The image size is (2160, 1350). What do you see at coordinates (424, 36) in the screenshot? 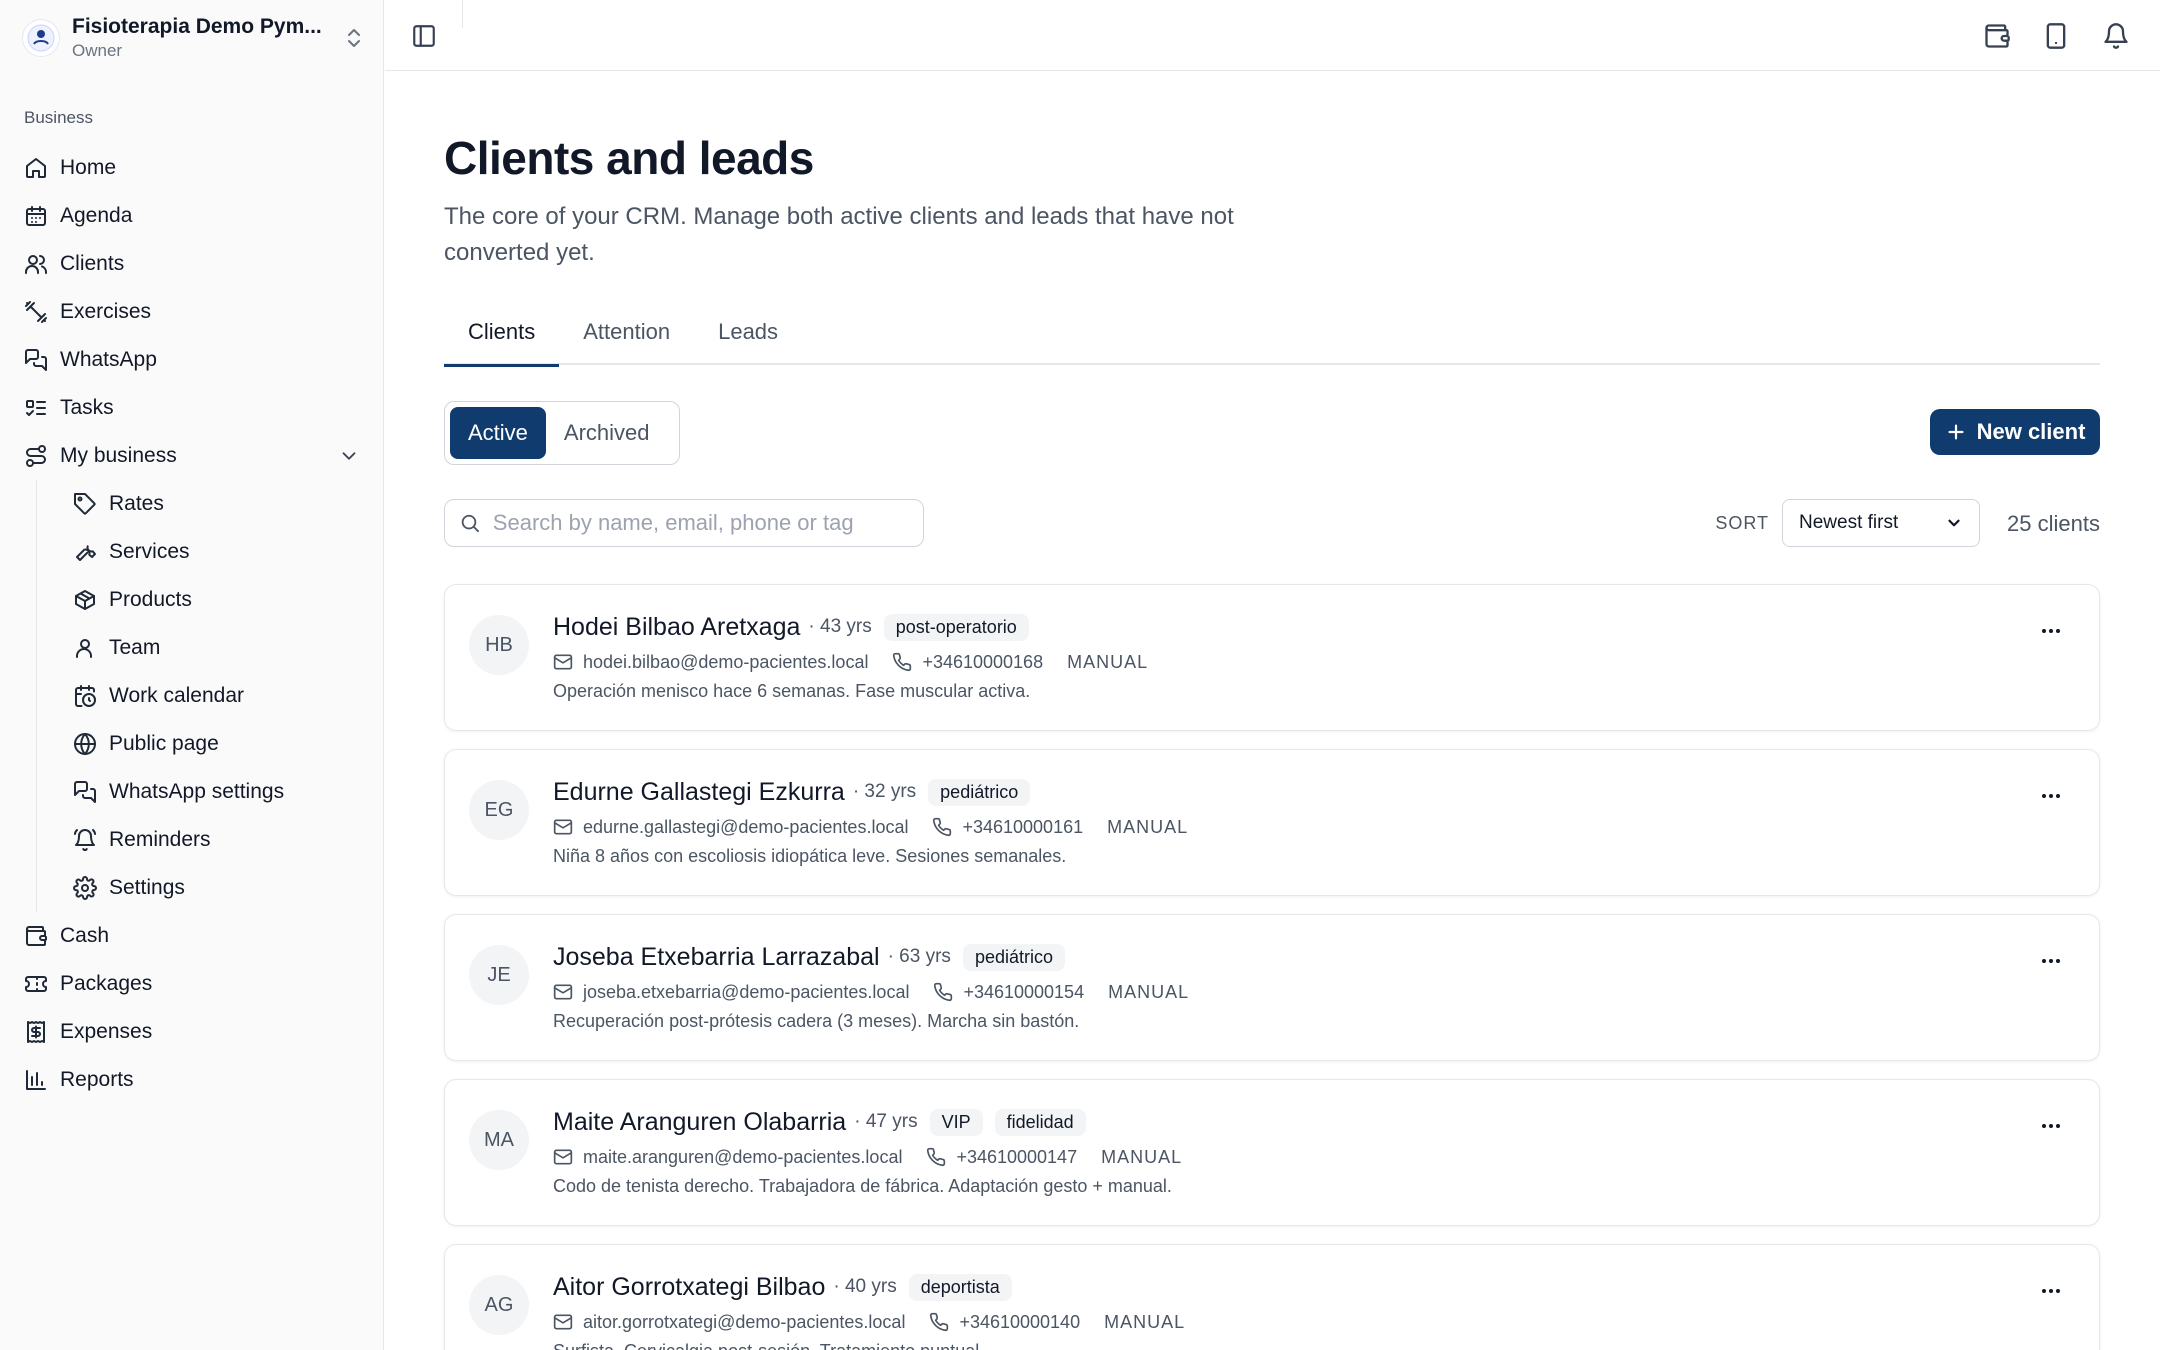
I see `sidebar-toggle-icon` at bounding box center [424, 36].